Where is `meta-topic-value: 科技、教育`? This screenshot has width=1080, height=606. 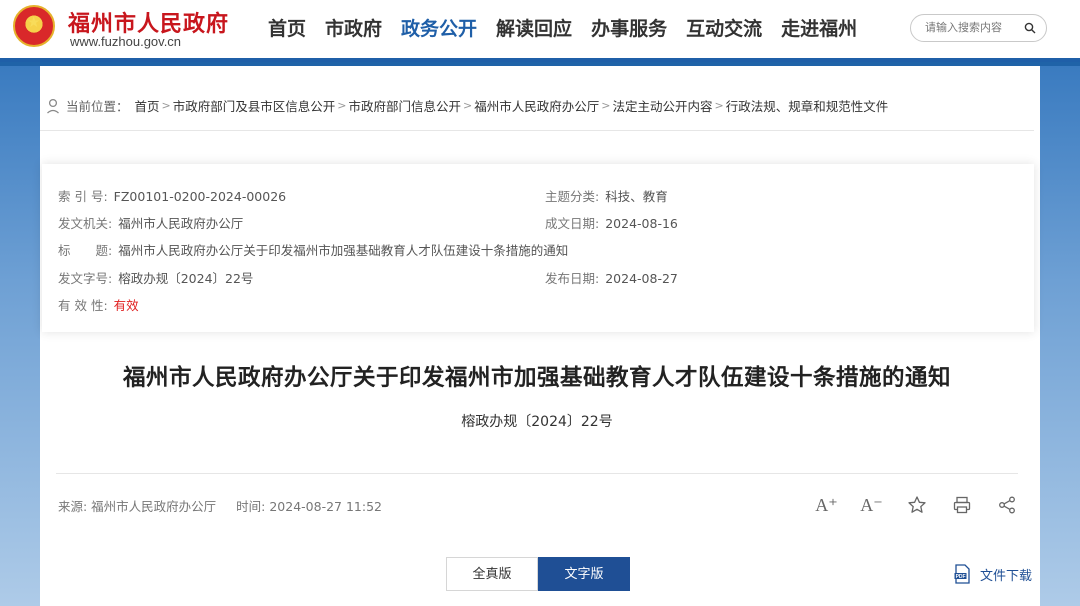 meta-topic-value: 科技、教育 is located at coordinates (636, 196).